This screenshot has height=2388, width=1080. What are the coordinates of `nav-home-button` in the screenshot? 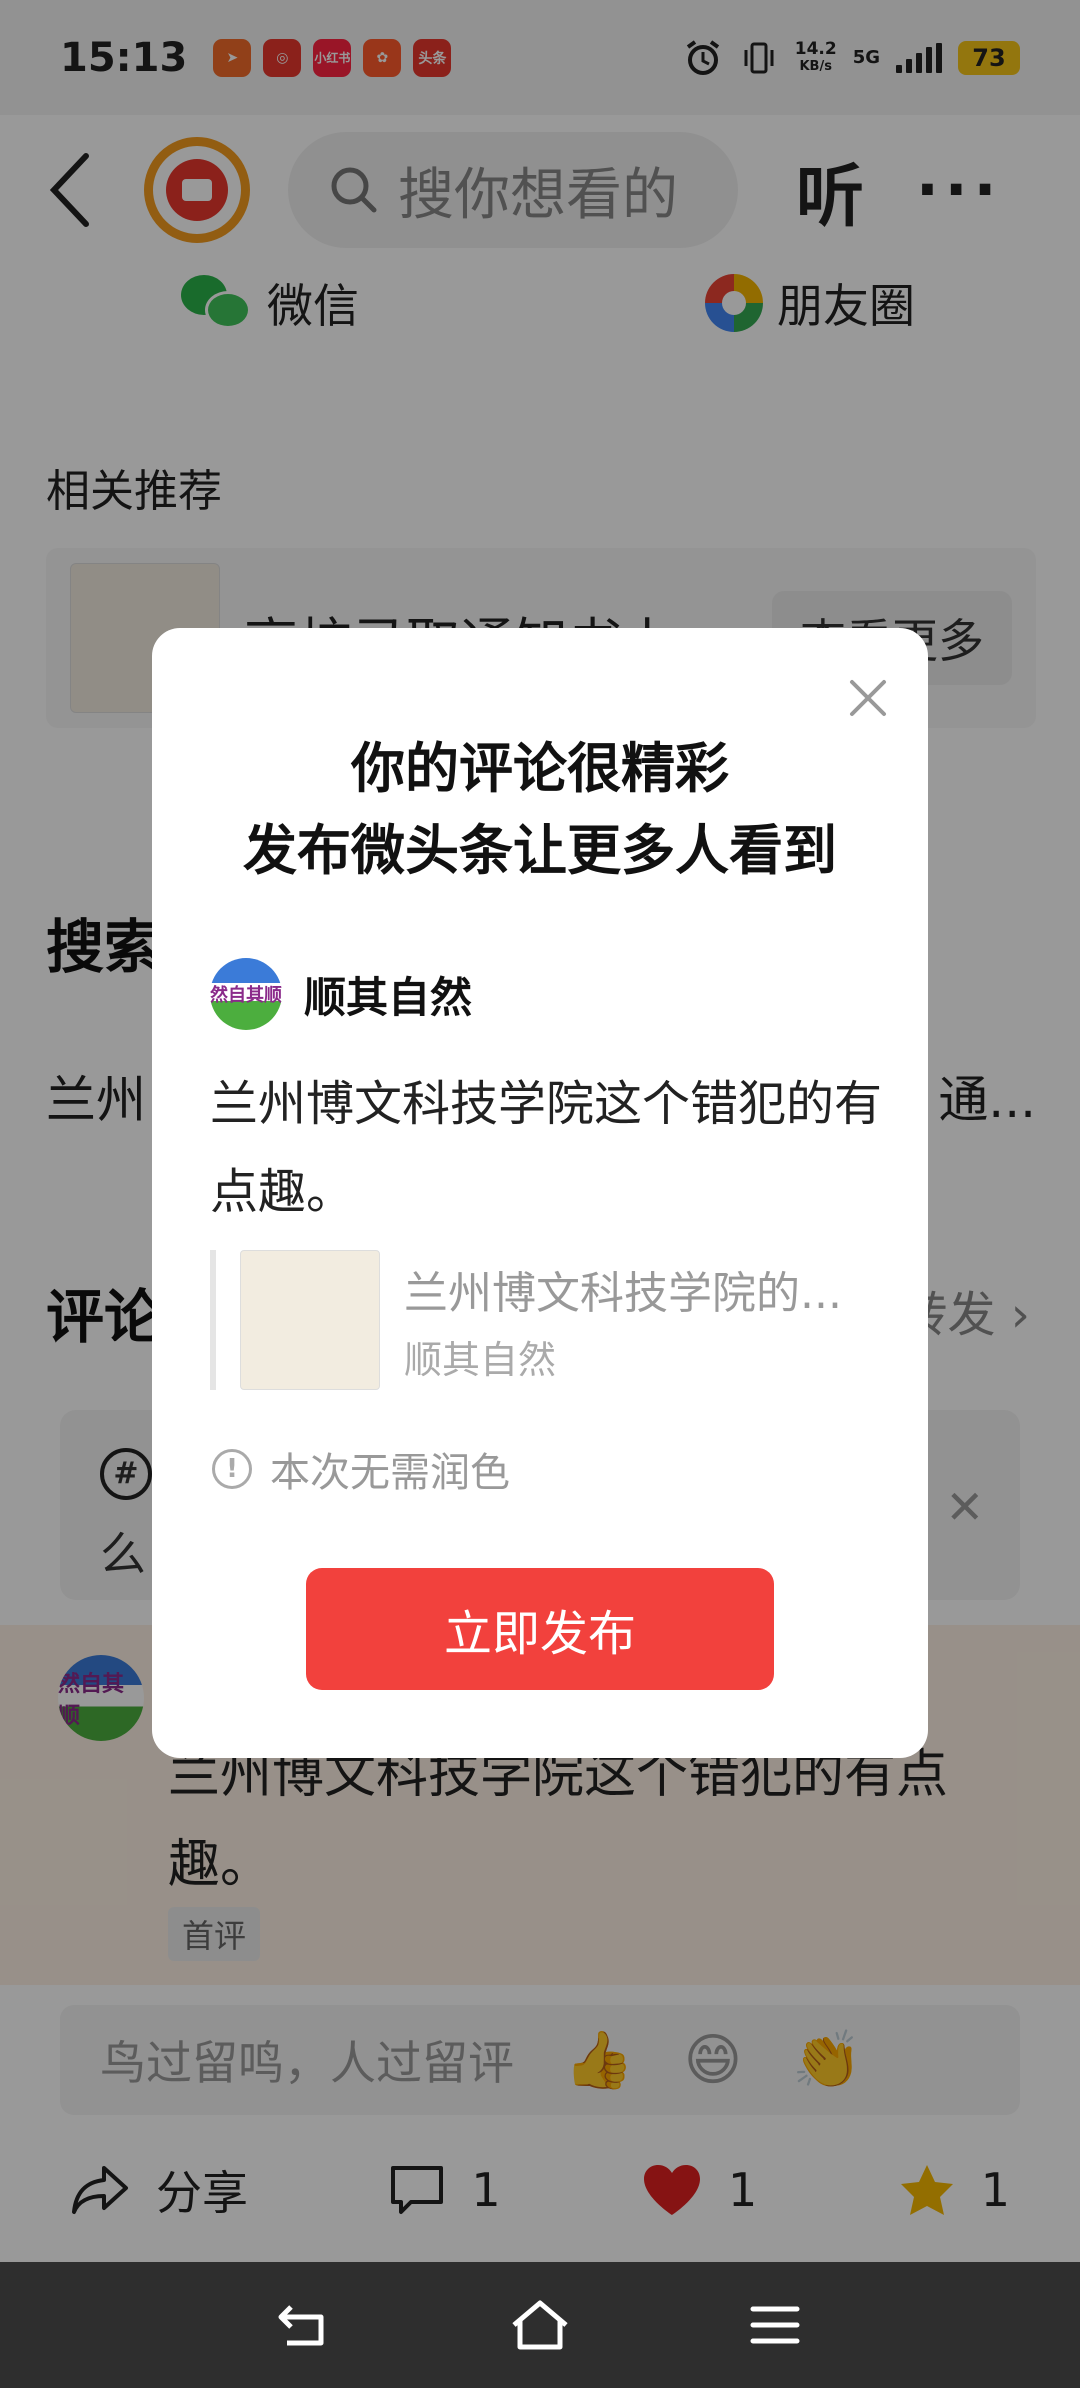 It's located at (540, 2325).